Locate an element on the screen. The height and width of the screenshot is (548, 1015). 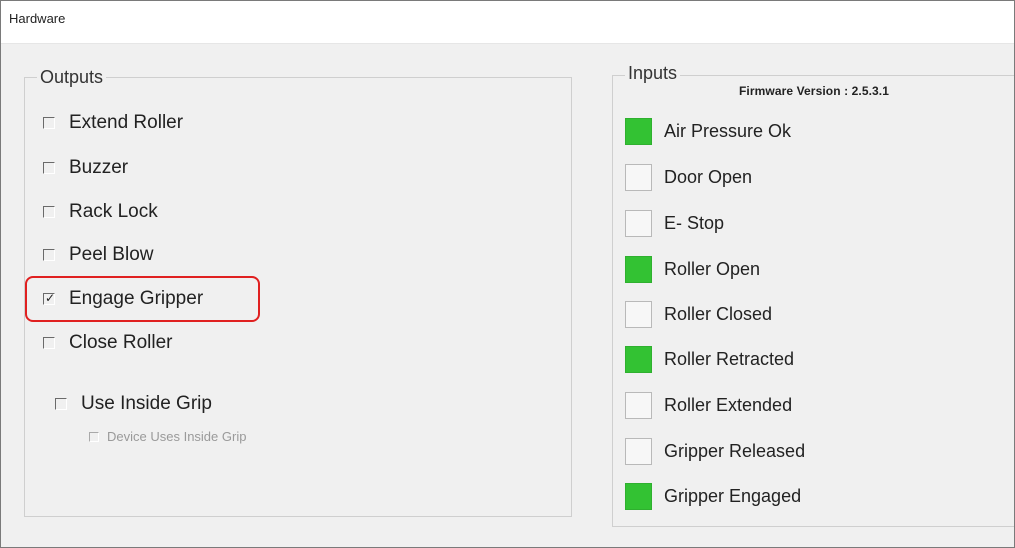
input-e-stop: E- Stop is located at coordinates (674, 223).